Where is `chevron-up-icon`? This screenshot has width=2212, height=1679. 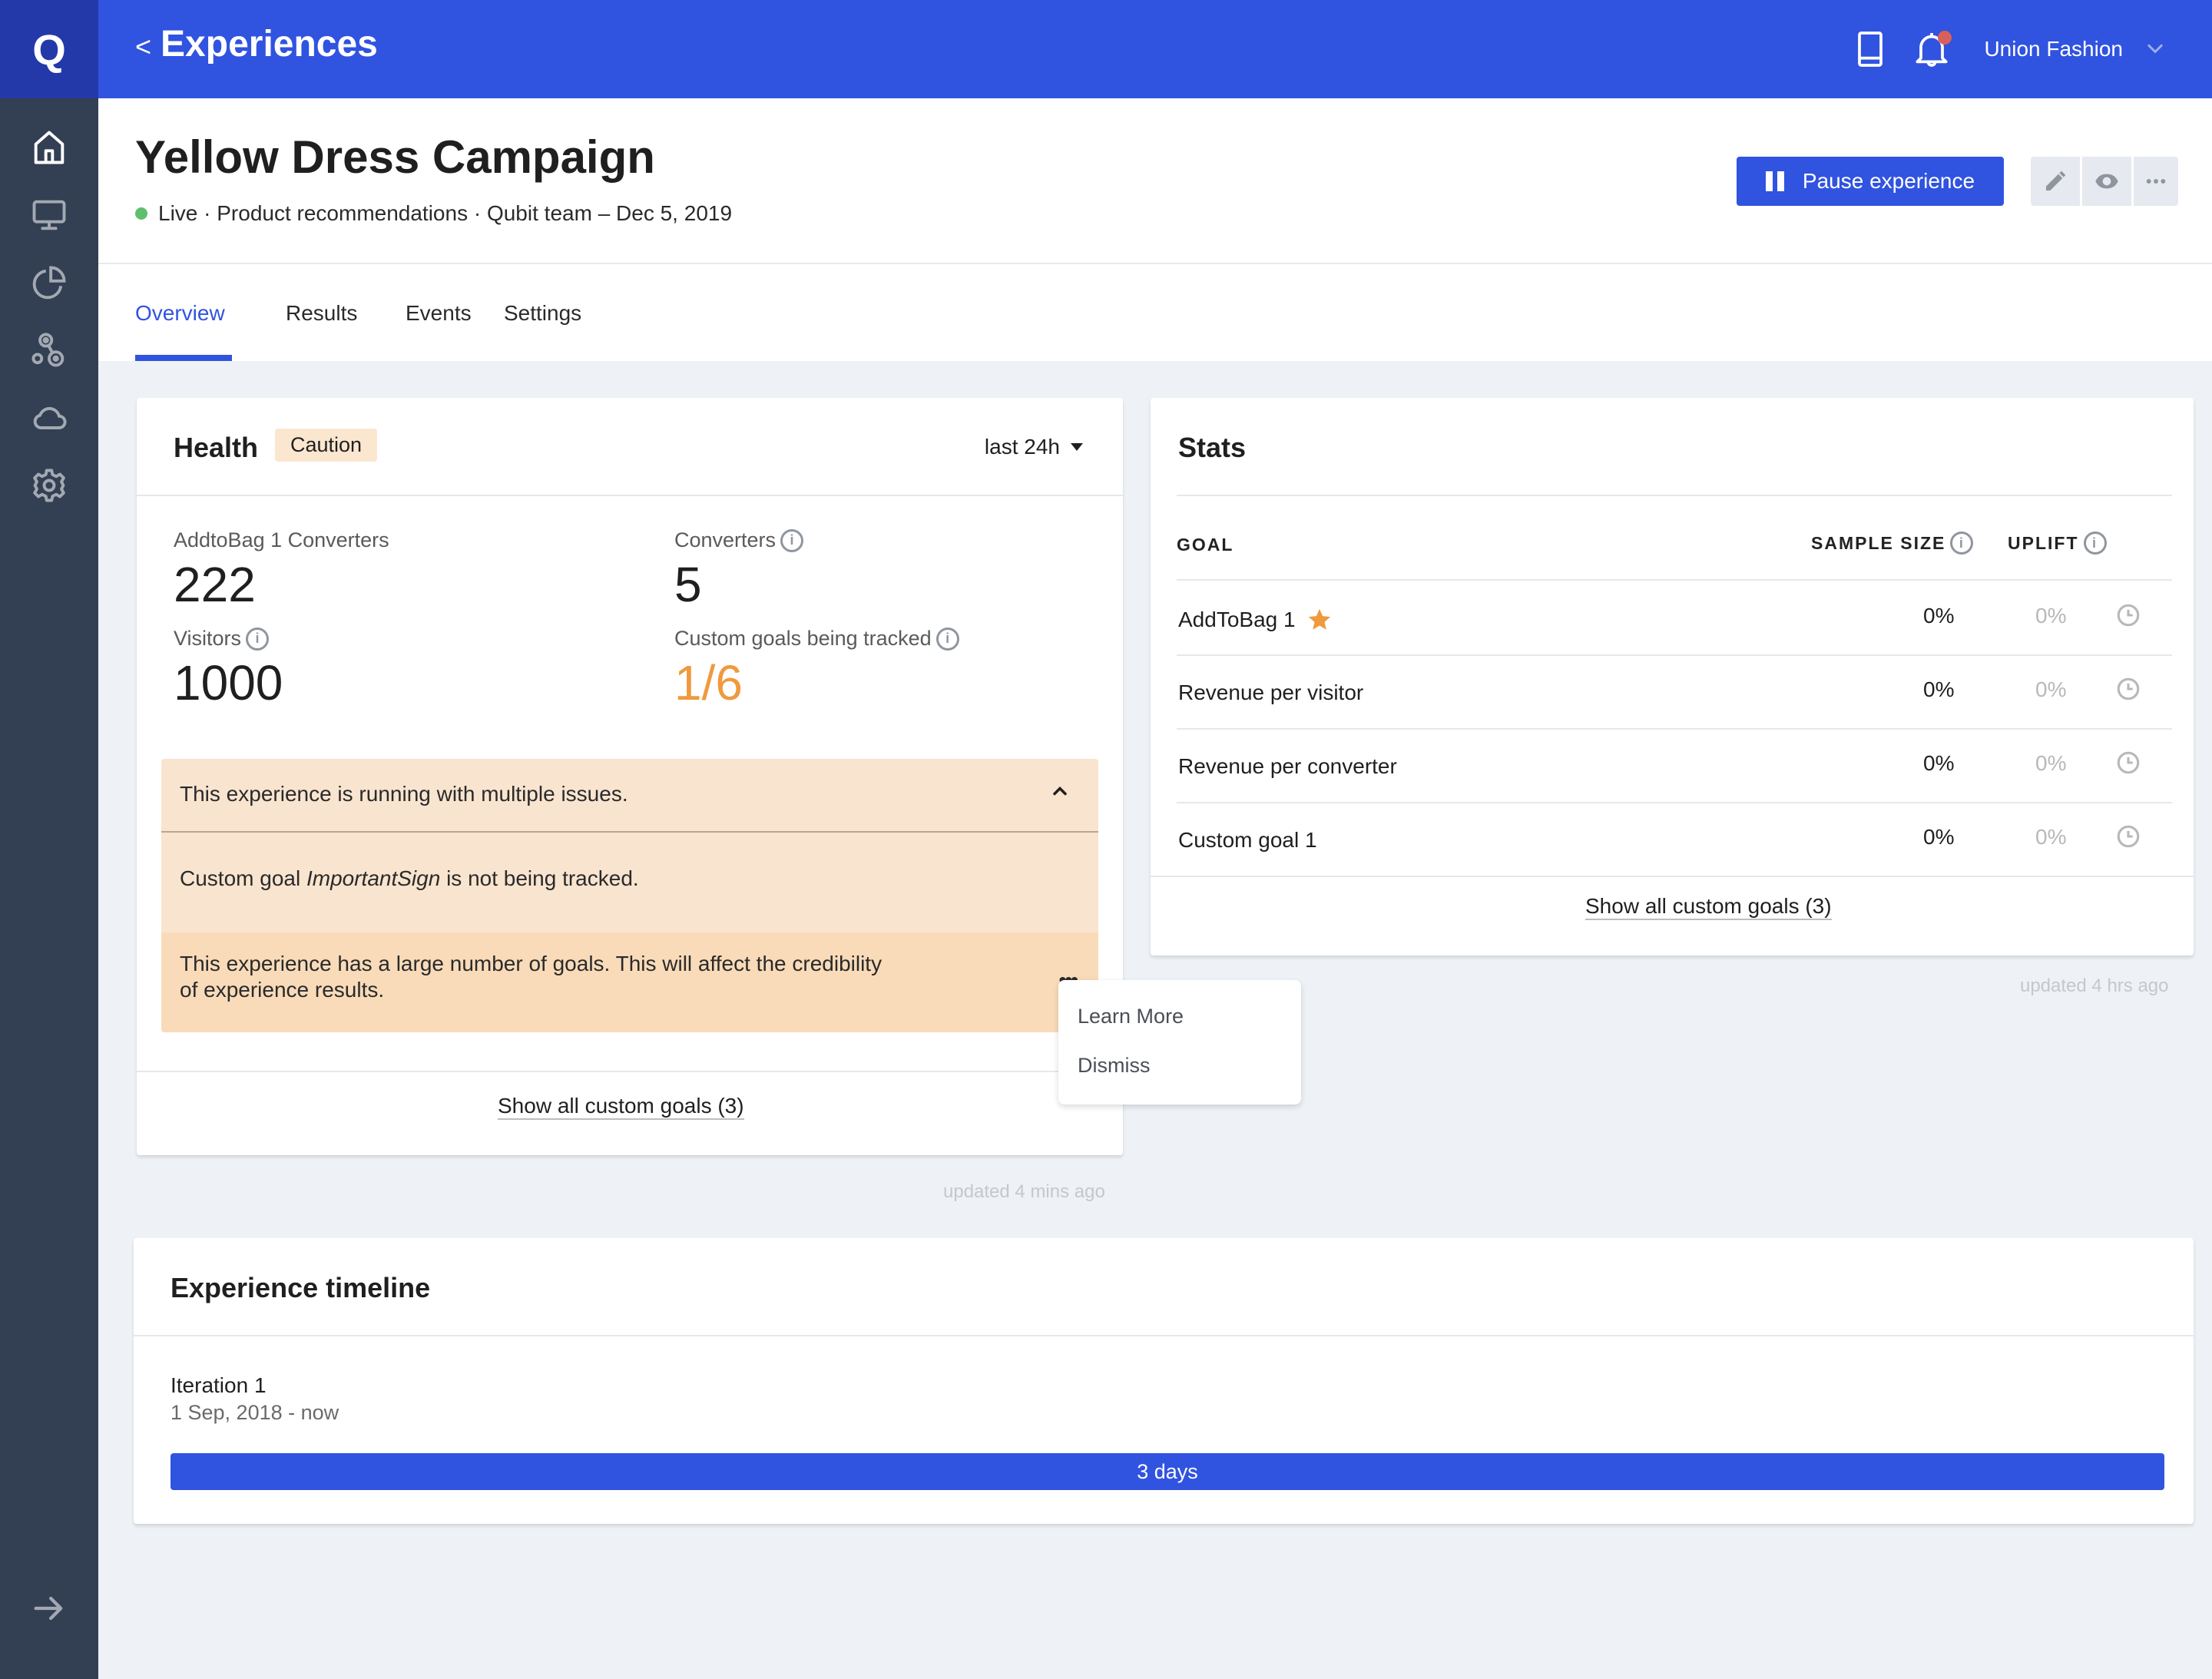 chevron-up-icon is located at coordinates (1060, 791).